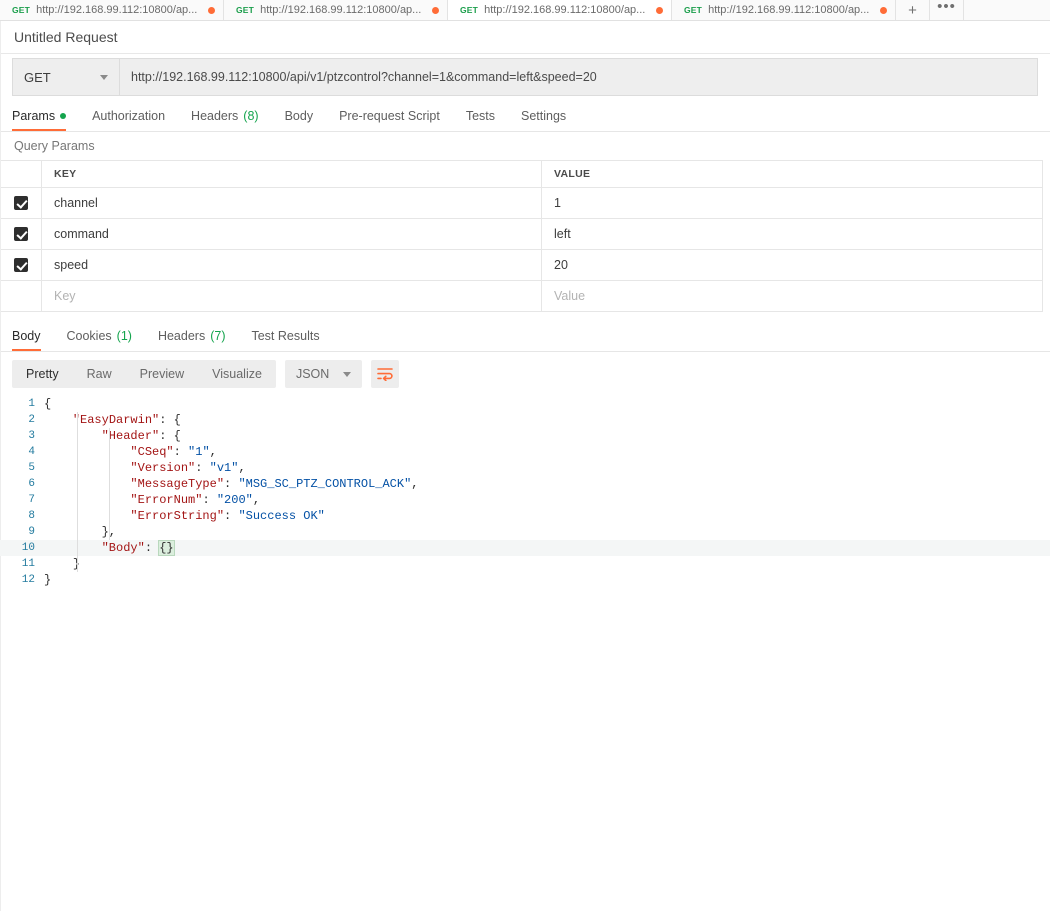 The height and width of the screenshot is (911, 1050). Describe the element at coordinates (31, 532) in the screenshot. I see `line-number: 9` at that location.